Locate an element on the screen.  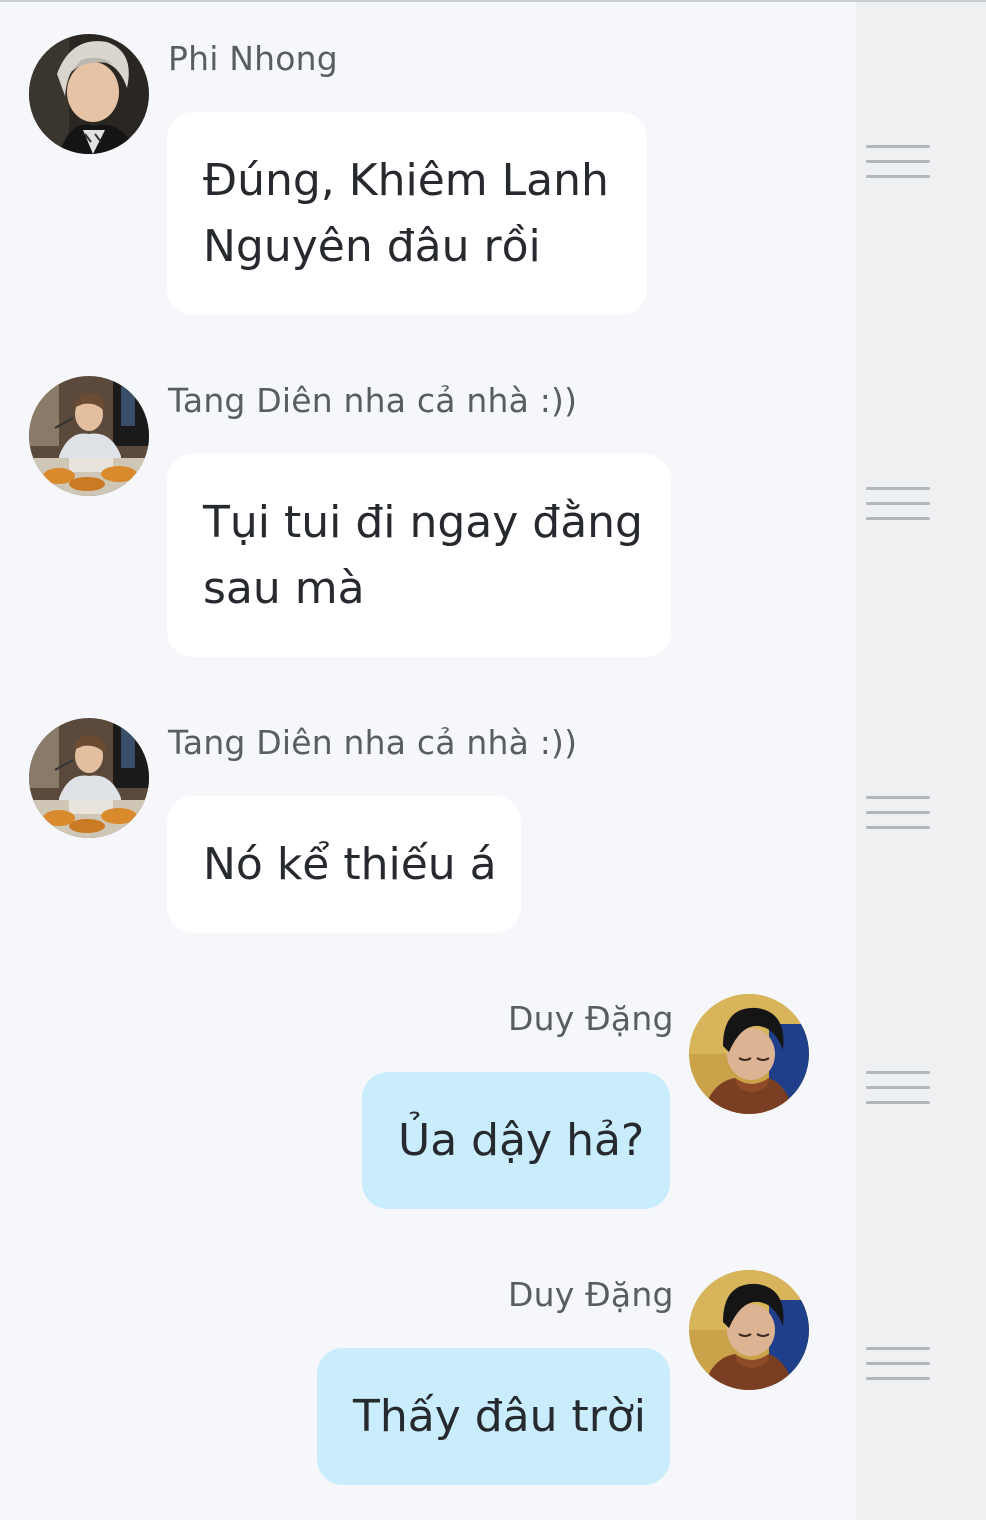
message-bubble: Thấy đâu trời is located at coordinates (493, 1416).